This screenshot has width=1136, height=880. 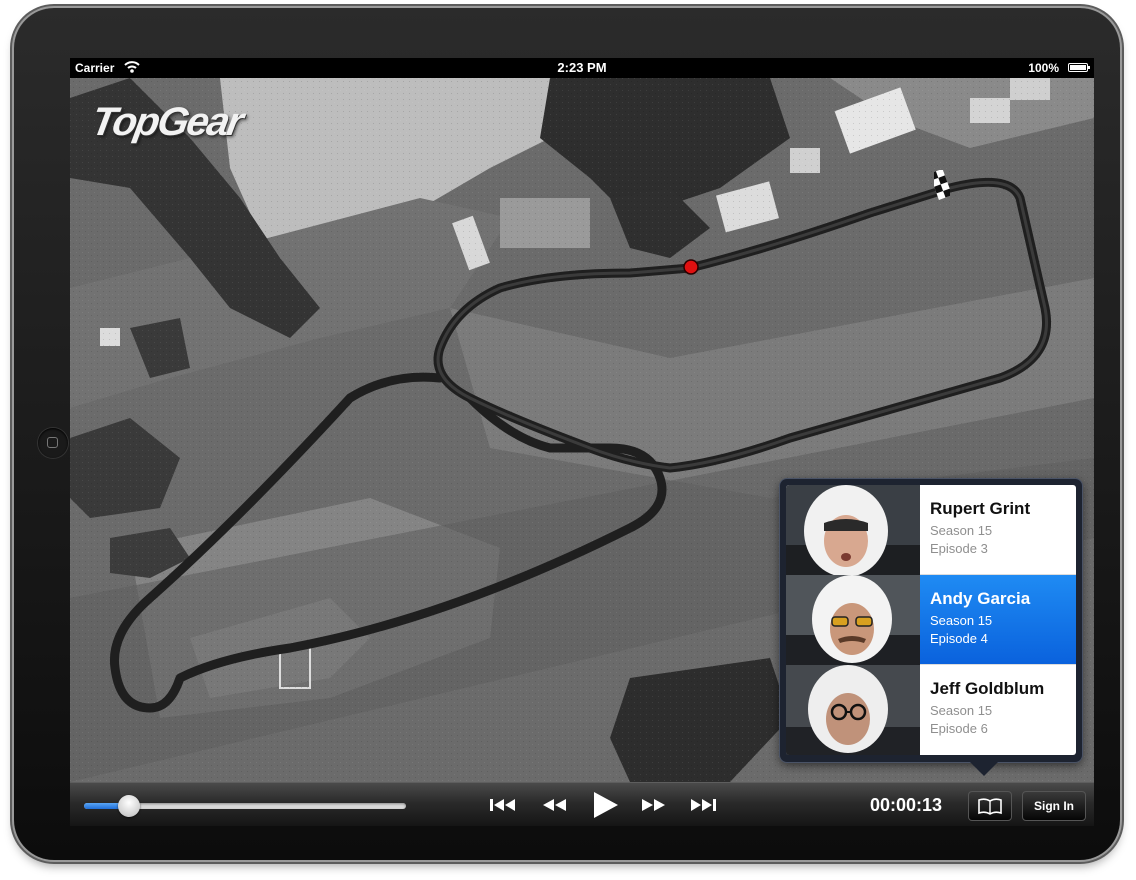 What do you see at coordinates (980, 598) in the screenshot?
I see `driver-name: Andy Garcia` at bounding box center [980, 598].